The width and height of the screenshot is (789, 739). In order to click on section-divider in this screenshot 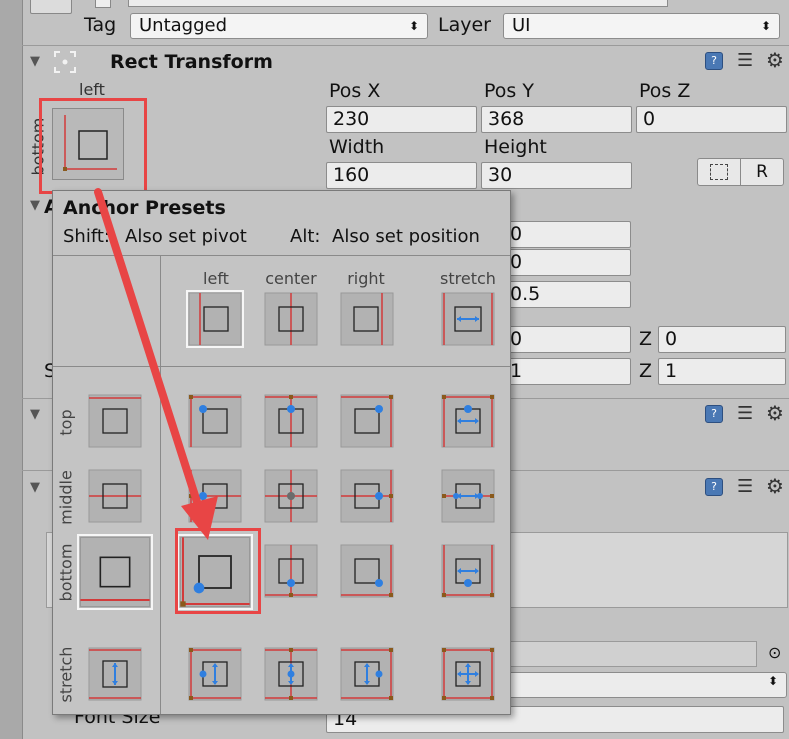, I will do `click(405, 45)`.